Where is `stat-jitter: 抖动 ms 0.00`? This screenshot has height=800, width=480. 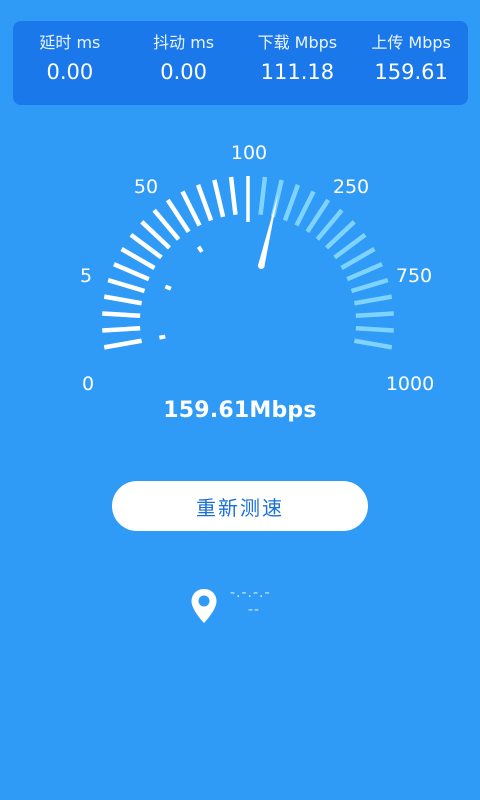
stat-jitter: 抖动 ms 0.00 is located at coordinates (184, 59).